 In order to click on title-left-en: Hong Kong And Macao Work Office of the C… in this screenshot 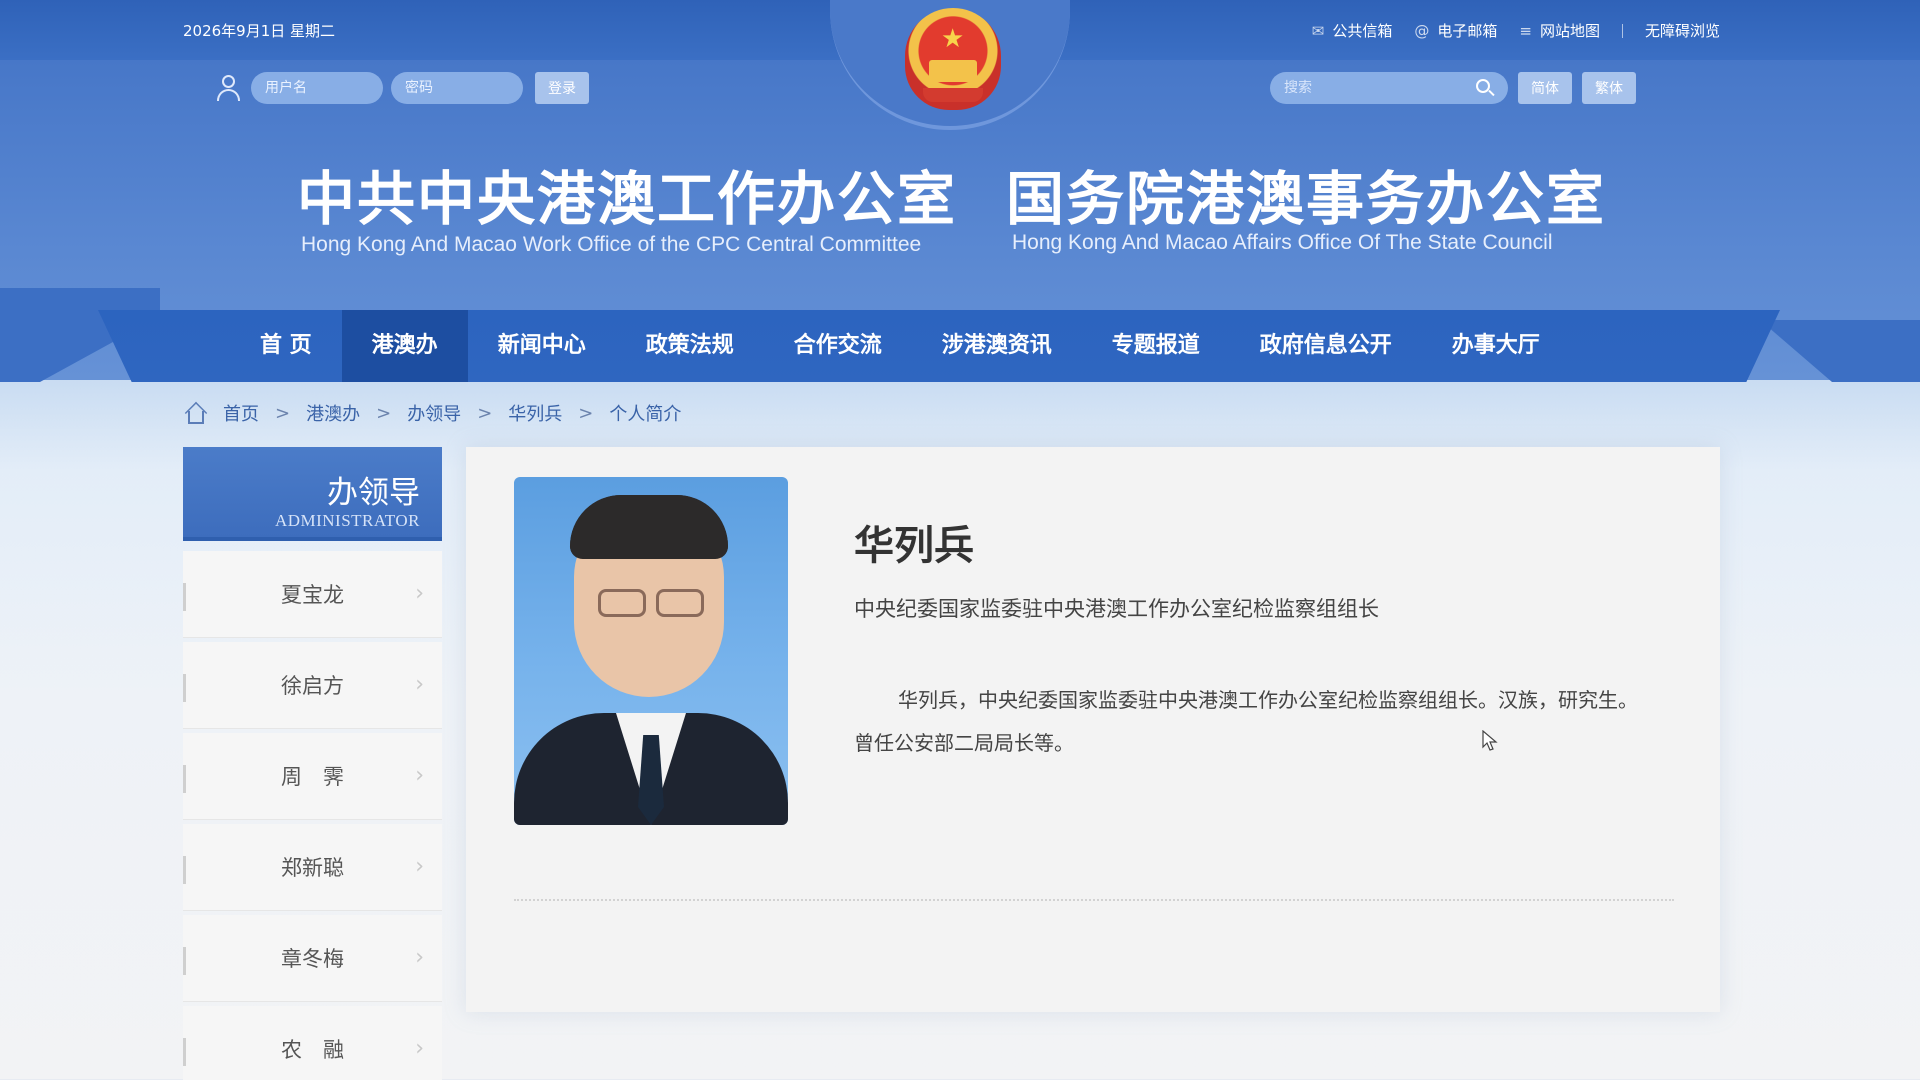, I will do `click(611, 244)`.